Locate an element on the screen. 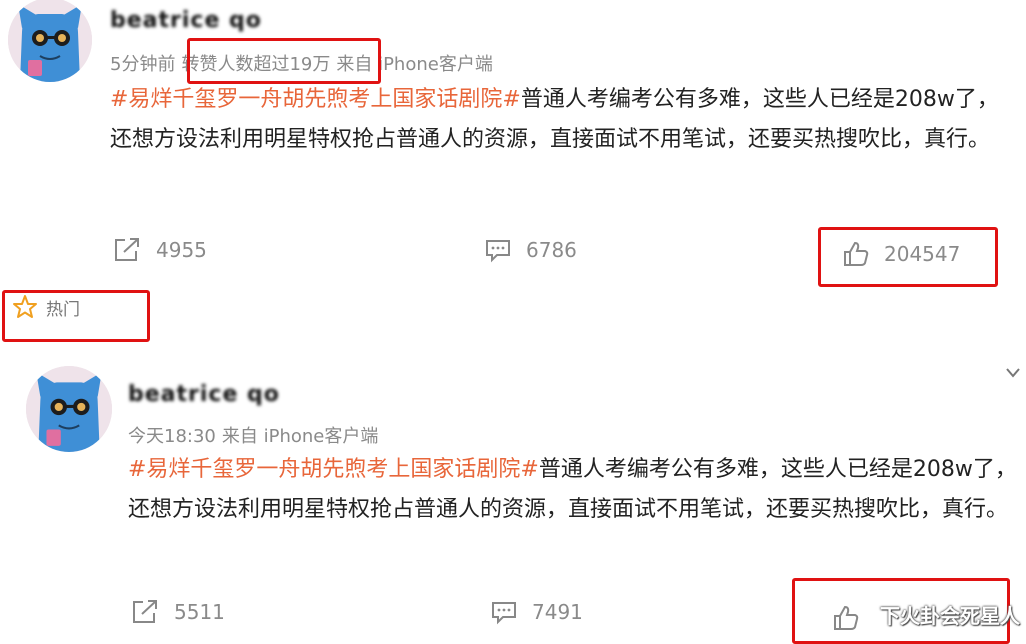 The height and width of the screenshot is (644, 1026). repost-count: 4955 is located at coordinates (181, 250).